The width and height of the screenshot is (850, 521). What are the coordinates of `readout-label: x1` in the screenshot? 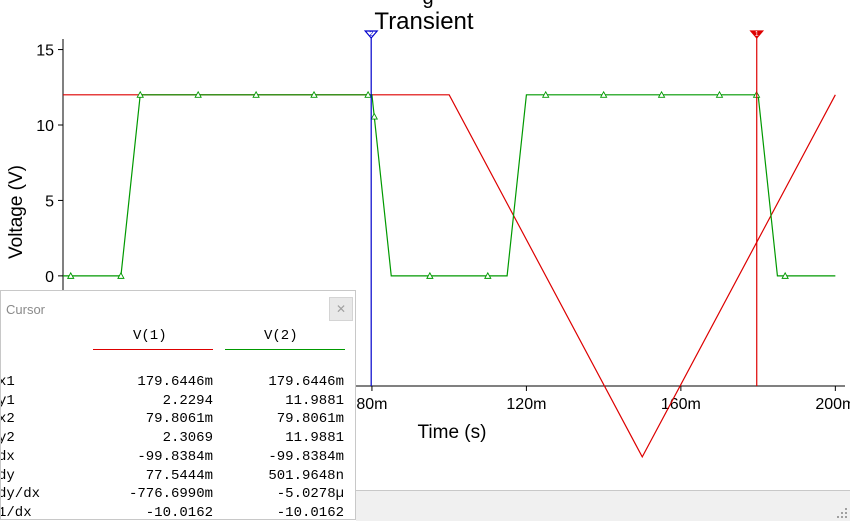 It's located at (8, 382).